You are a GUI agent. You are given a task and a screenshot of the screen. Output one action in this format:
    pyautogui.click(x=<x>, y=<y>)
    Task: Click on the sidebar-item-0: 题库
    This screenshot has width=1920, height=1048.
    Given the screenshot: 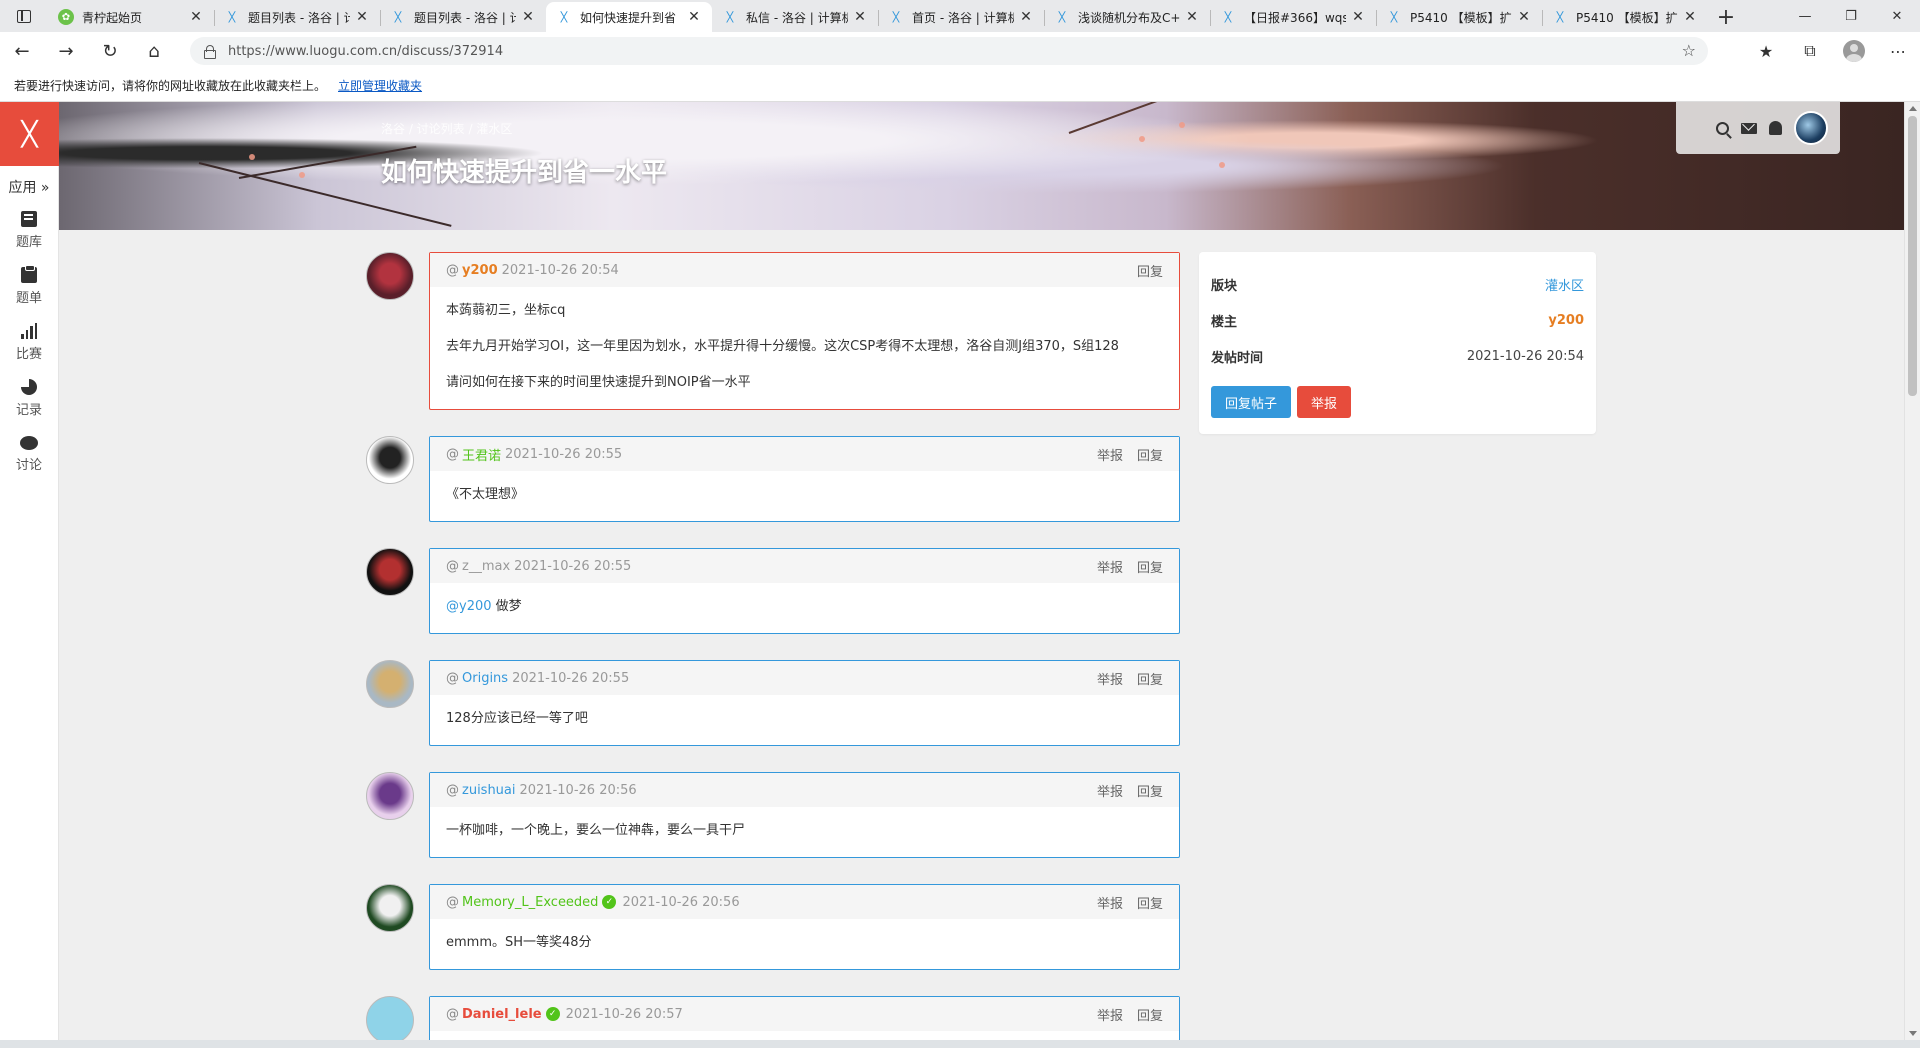 What is the action you would take?
    pyautogui.click(x=29, y=230)
    